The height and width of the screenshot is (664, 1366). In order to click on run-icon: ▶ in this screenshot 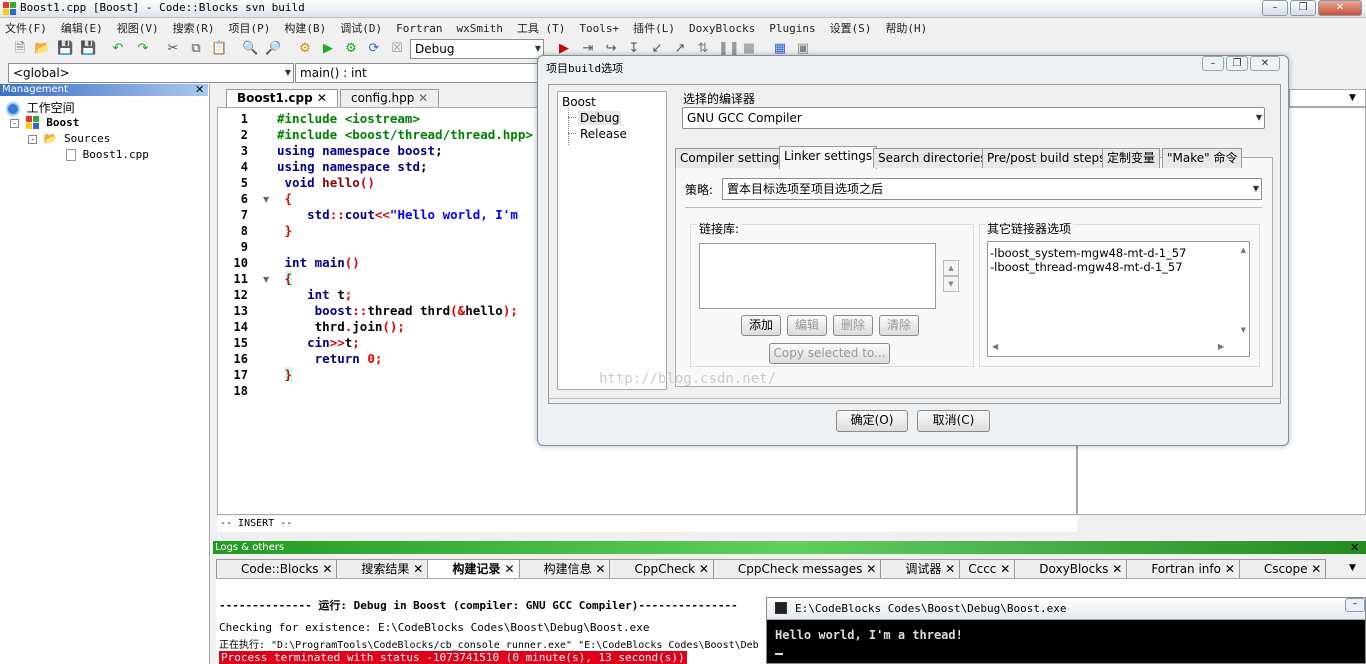, I will do `click(328, 49)`.